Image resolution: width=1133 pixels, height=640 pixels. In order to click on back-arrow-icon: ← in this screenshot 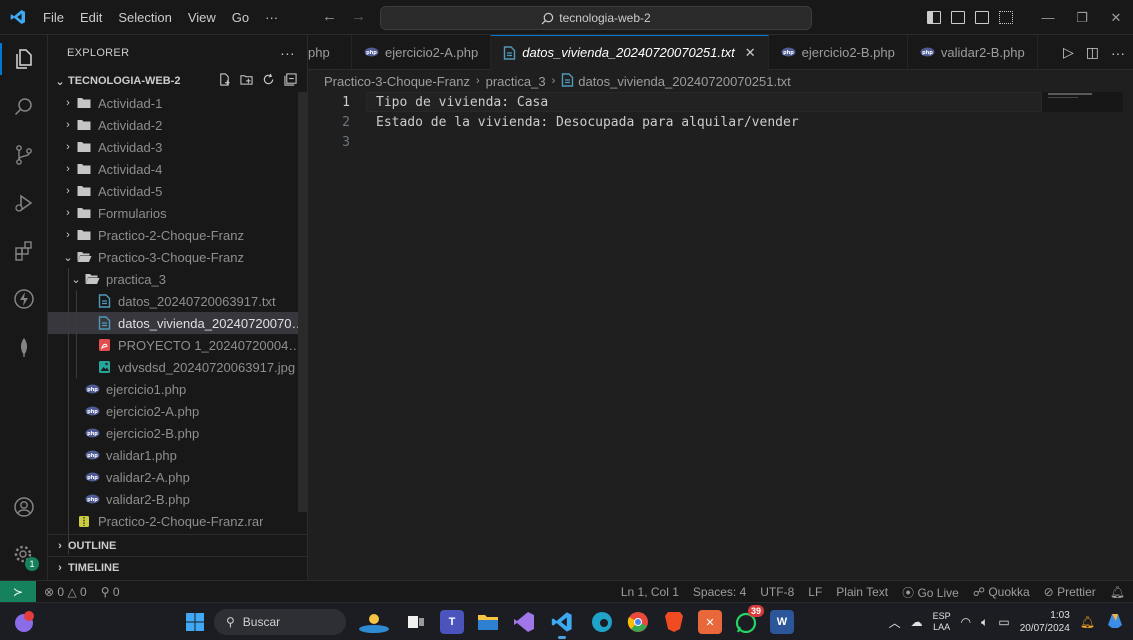, I will do `click(329, 16)`.